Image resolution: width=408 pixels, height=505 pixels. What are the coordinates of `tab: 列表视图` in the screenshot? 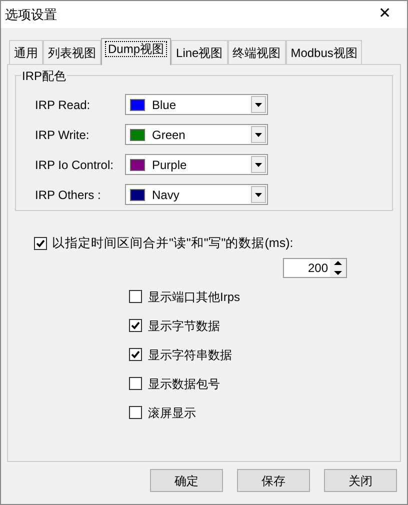 It's located at (72, 52).